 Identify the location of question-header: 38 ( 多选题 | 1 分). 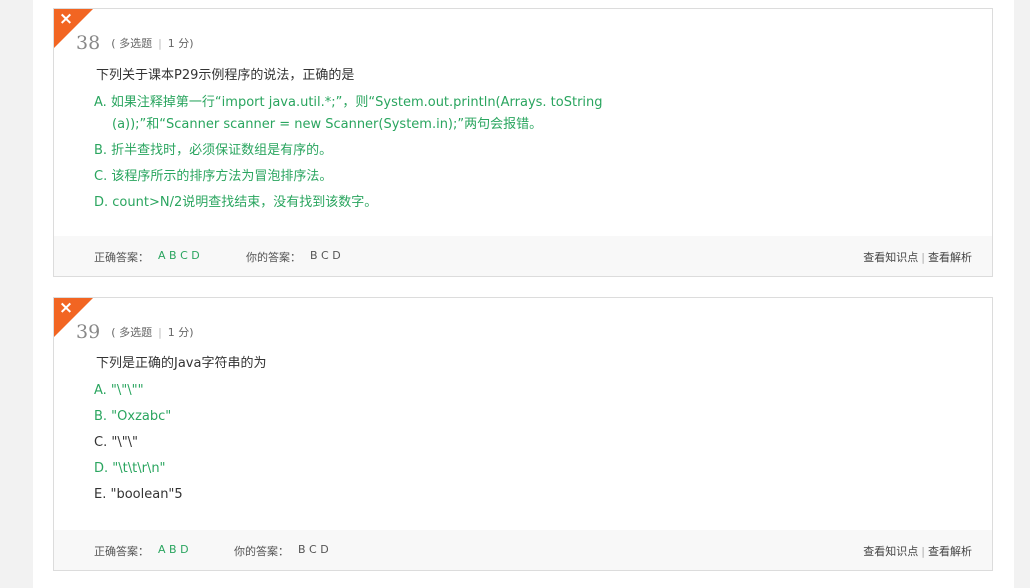
(135, 44).